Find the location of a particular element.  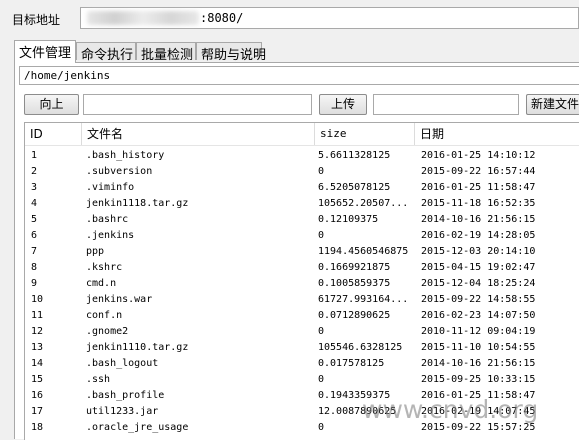

file-name: util1233.jar is located at coordinates (122, 411).